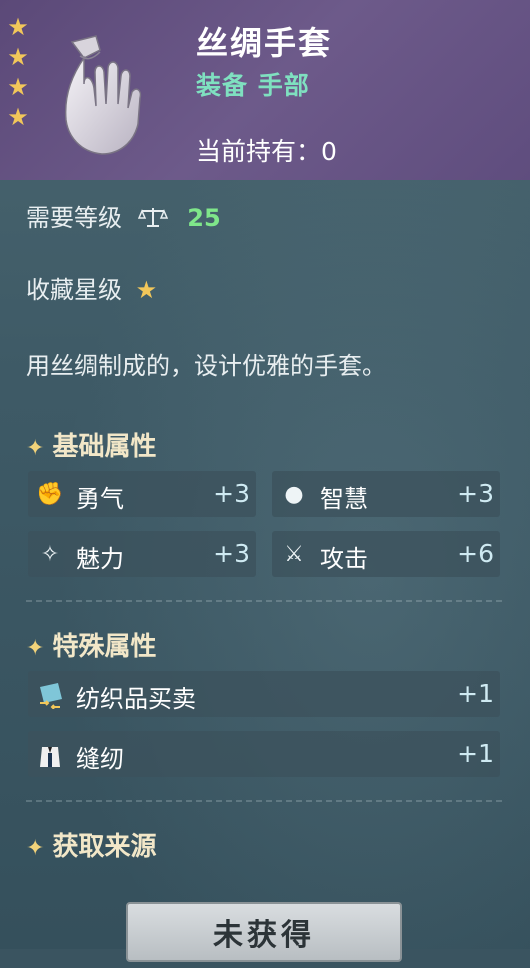  Describe the element at coordinates (204, 218) in the screenshot. I see `level-value: 25` at that location.